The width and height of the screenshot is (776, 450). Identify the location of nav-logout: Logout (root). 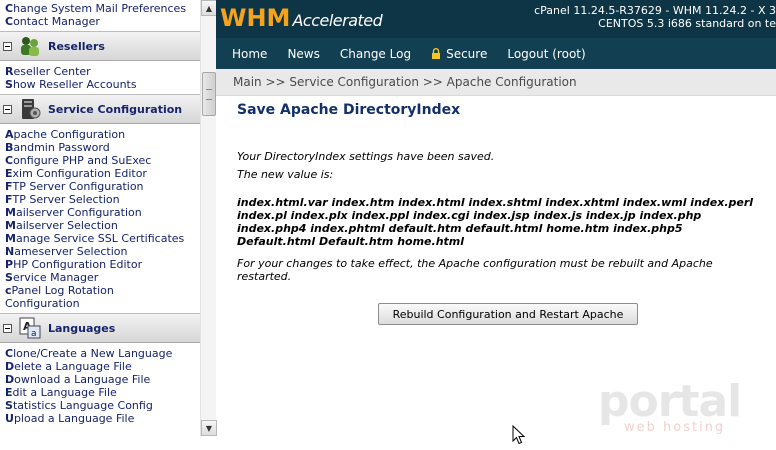
(546, 54).